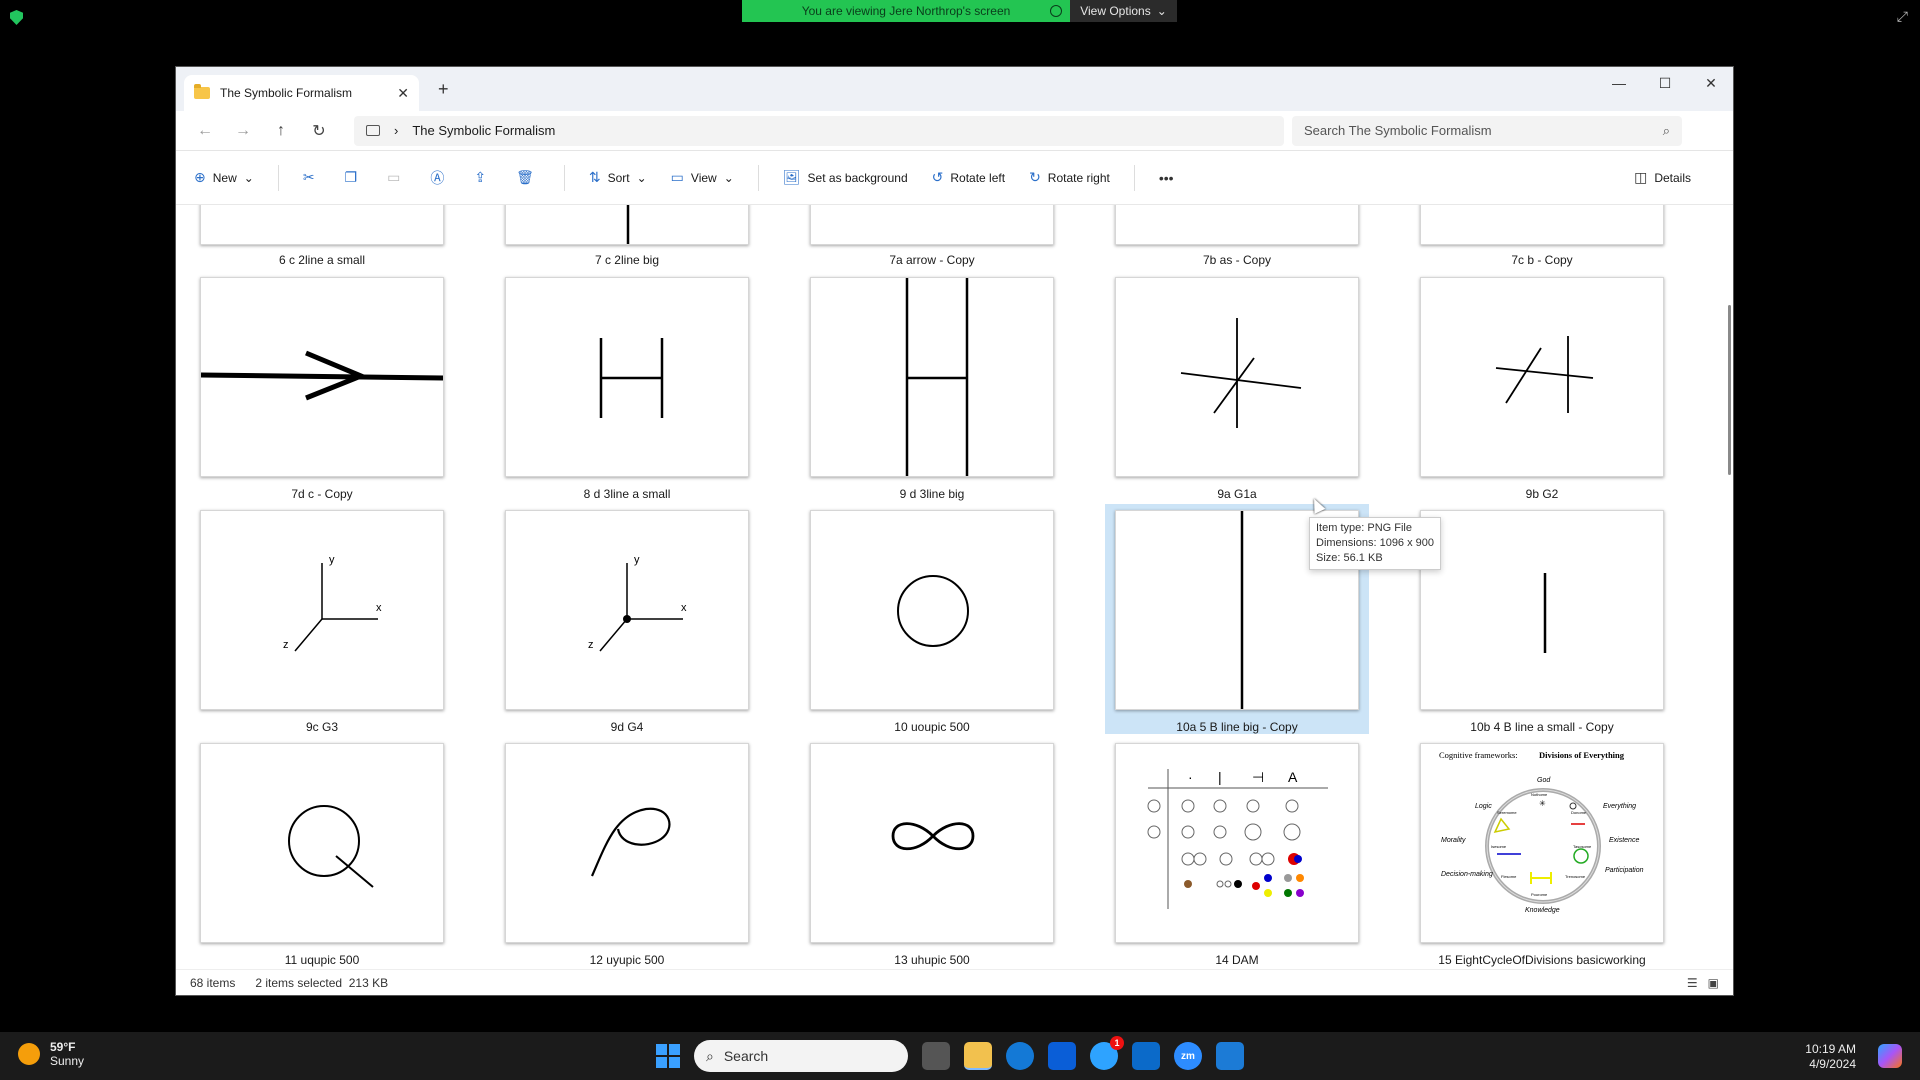 Image resolution: width=1920 pixels, height=1080 pixels. Describe the element at coordinates (437, 178) in the screenshot. I see `rename-button: Ⓐ` at that location.